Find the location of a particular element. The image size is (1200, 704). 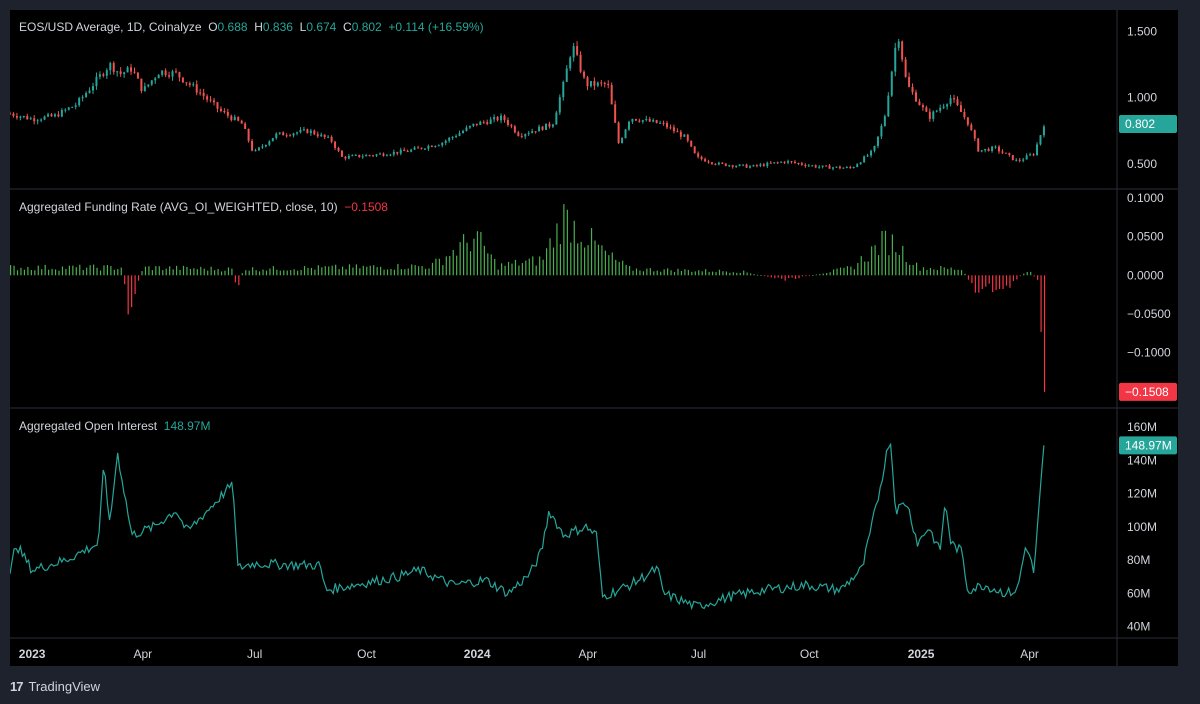

change-value: +0.114 (+16.59%) is located at coordinates (436, 27).